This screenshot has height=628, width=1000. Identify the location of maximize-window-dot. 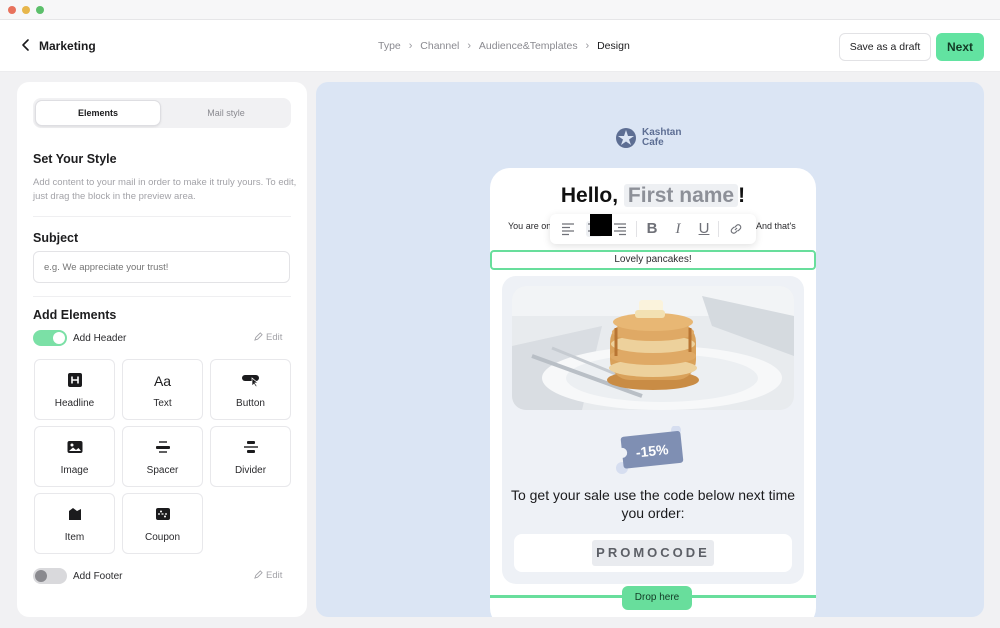
(40, 10).